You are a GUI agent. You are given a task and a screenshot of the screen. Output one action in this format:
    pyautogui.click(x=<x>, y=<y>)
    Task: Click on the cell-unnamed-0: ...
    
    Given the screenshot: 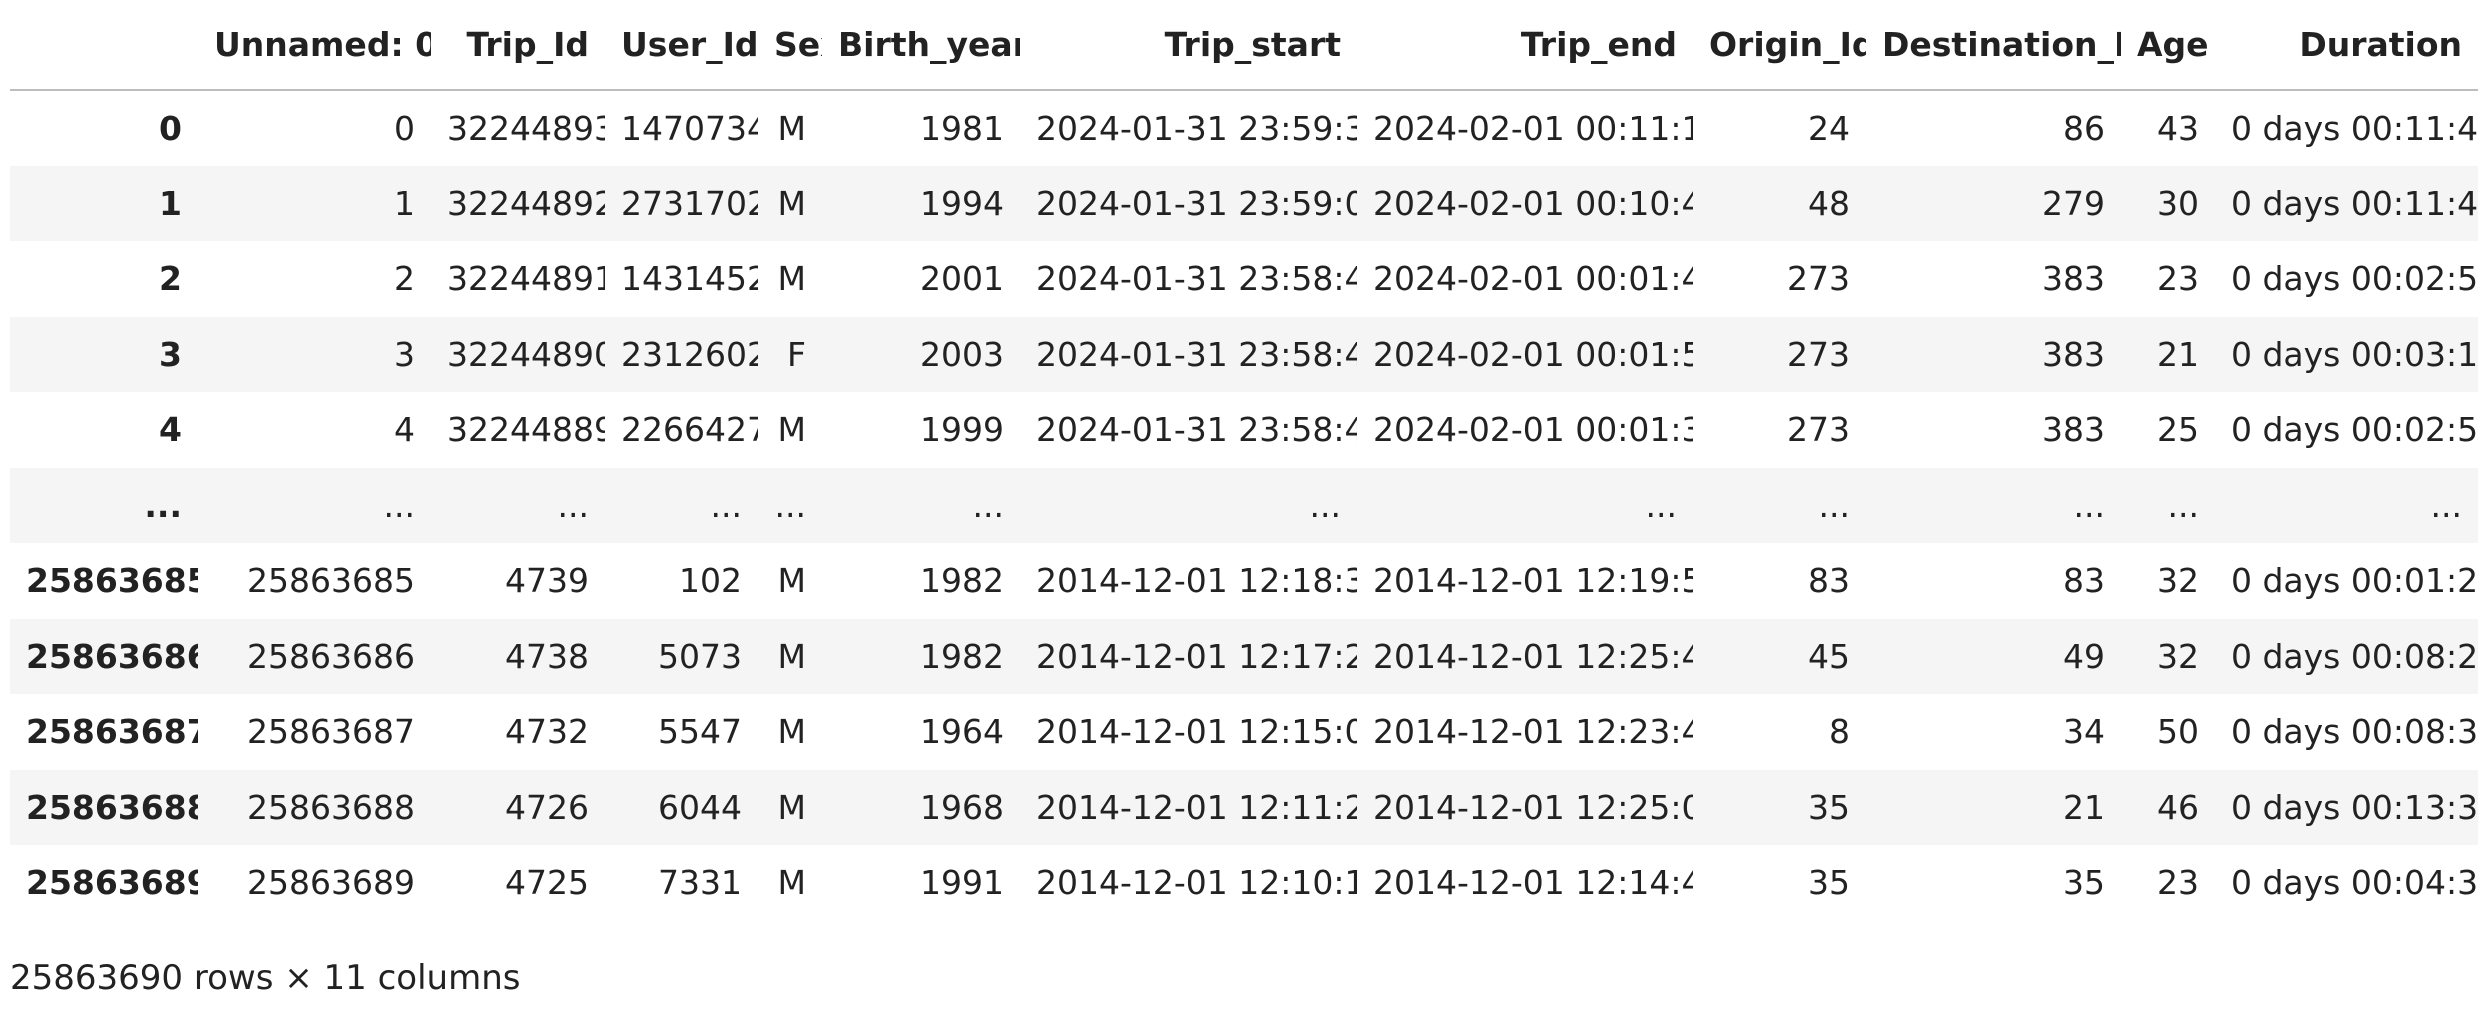 What is the action you would take?
    pyautogui.click(x=399, y=505)
    